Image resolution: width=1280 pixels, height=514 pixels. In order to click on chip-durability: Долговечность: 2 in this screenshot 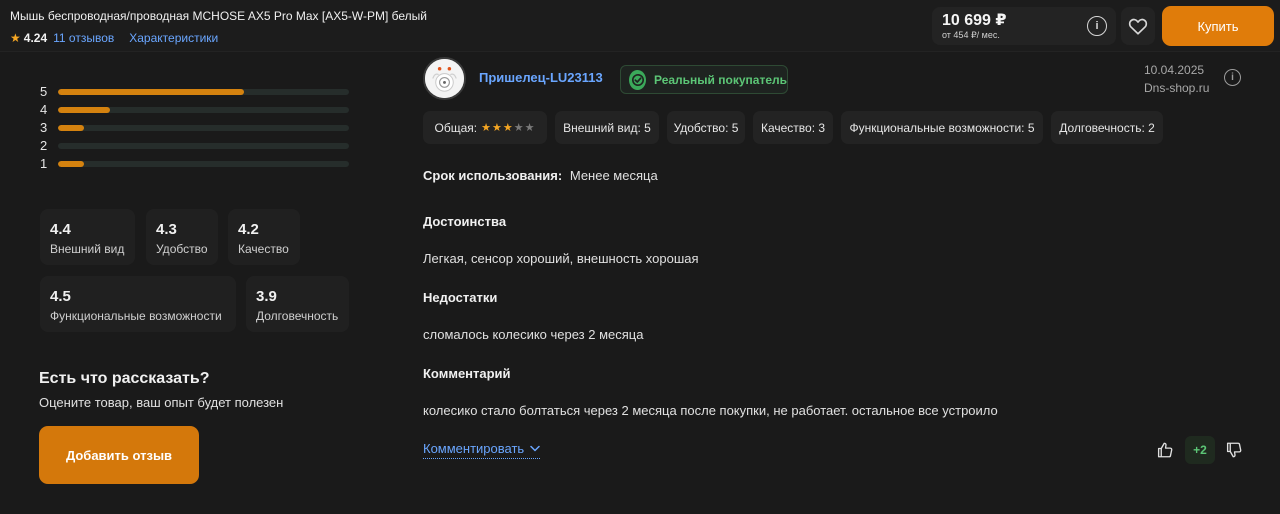, I will do `click(1107, 127)`.